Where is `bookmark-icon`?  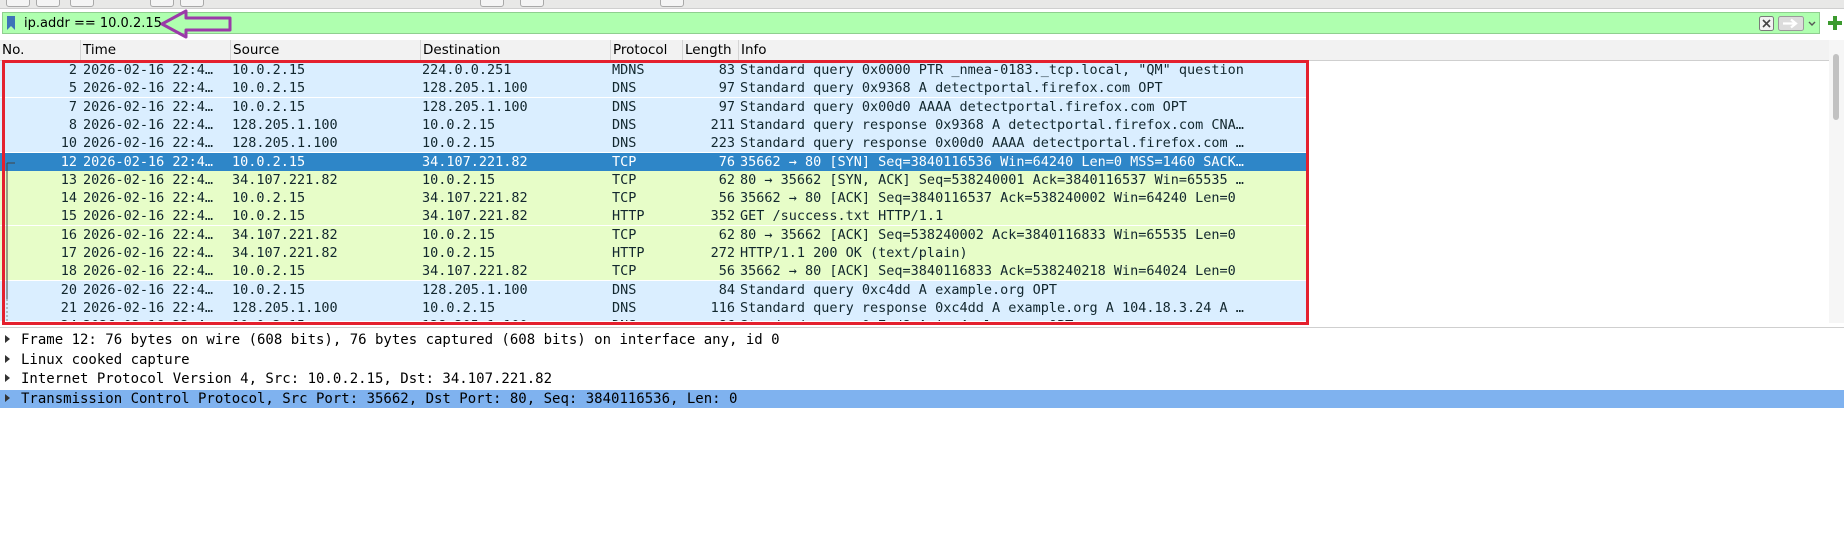 bookmark-icon is located at coordinates (11, 23).